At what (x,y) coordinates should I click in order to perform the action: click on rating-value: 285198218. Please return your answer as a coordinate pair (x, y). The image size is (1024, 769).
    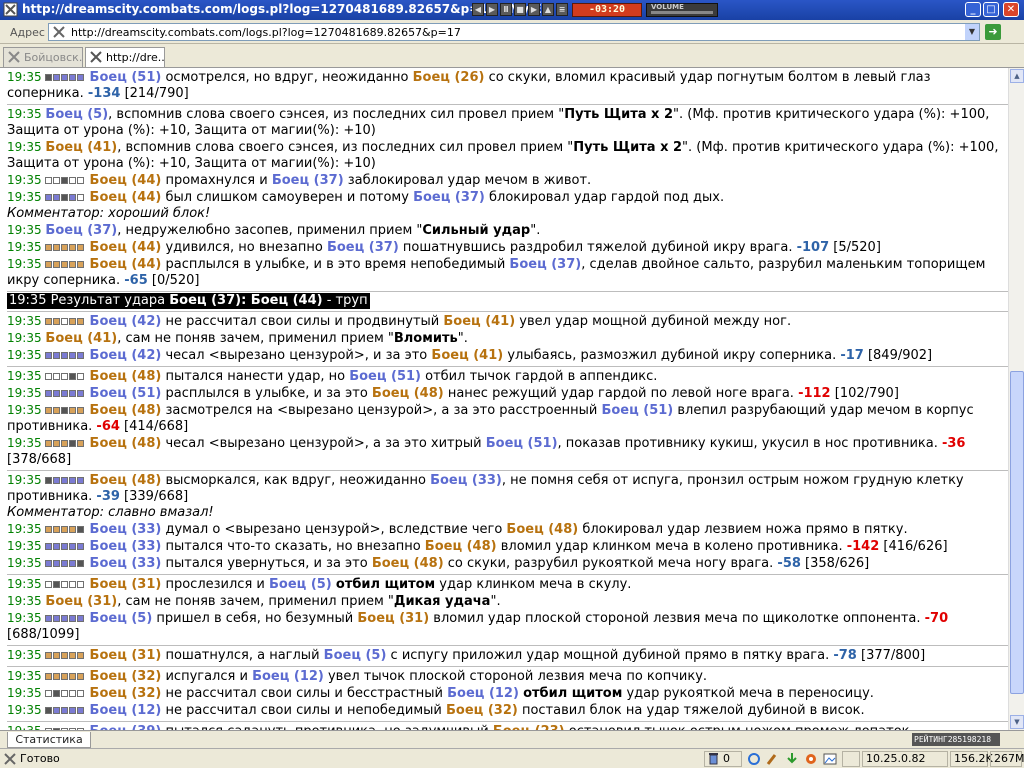
    Looking at the image, I should click on (969, 739).